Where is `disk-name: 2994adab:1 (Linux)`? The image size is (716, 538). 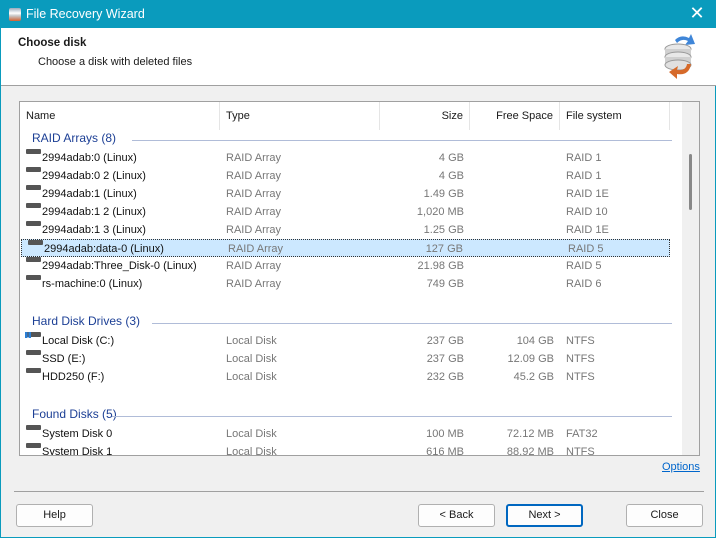 disk-name: 2994adab:1 (Linux) is located at coordinates (89, 194).